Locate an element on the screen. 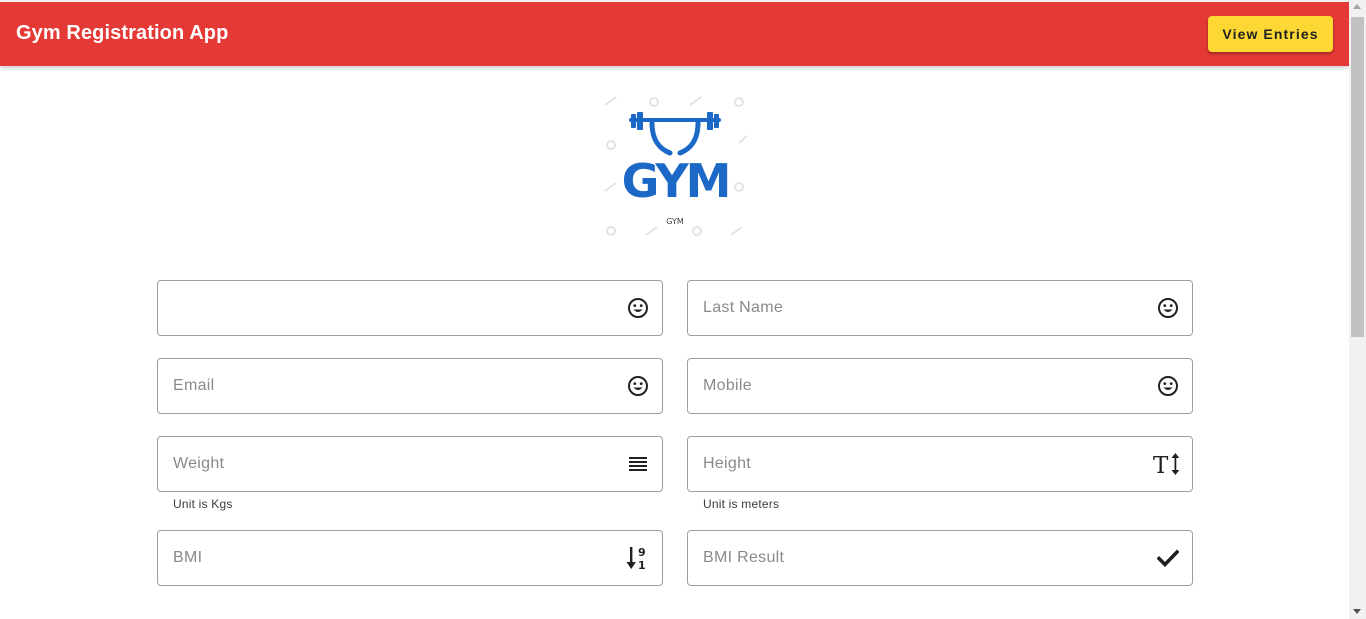 The image size is (1366, 619). weight-field is located at coordinates (410, 464).